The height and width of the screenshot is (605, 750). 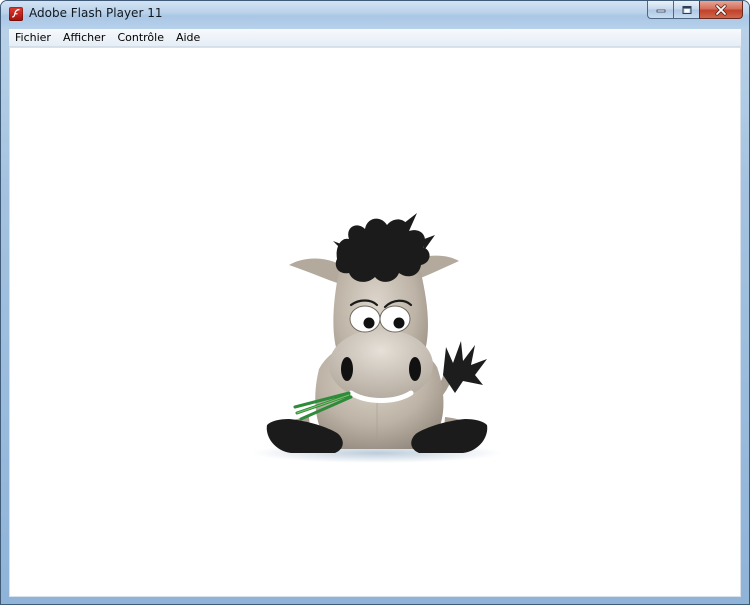 I want to click on title-bar: Adobe Flash Player 11, so click(x=375, y=14).